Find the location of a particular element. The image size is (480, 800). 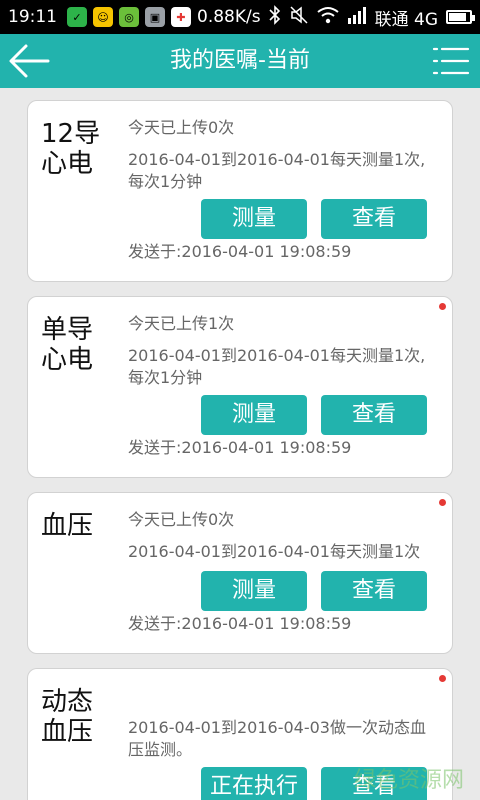

order-type: 动态 血压 is located at coordinates (67, 717).